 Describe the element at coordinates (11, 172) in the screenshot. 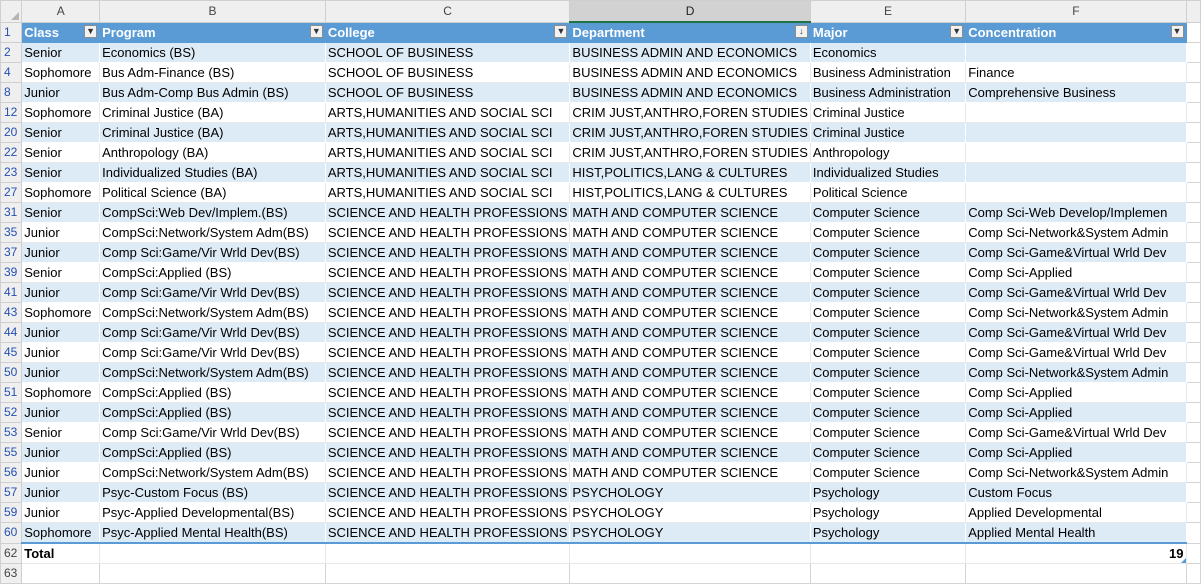

I see `row-number: 23` at that location.